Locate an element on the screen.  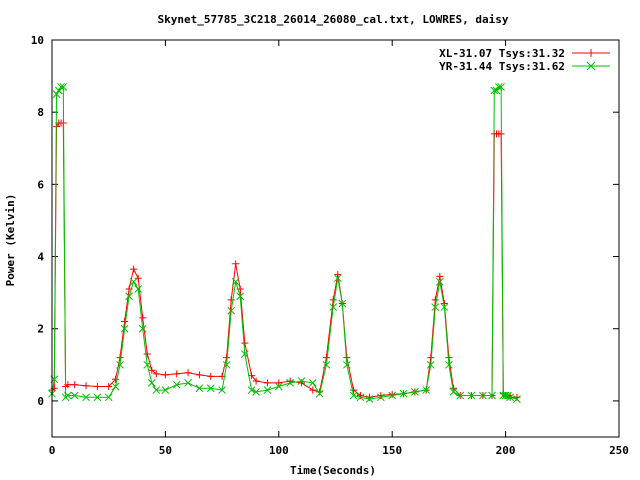
y-tick-label: 4 is located at coordinates (40, 257).